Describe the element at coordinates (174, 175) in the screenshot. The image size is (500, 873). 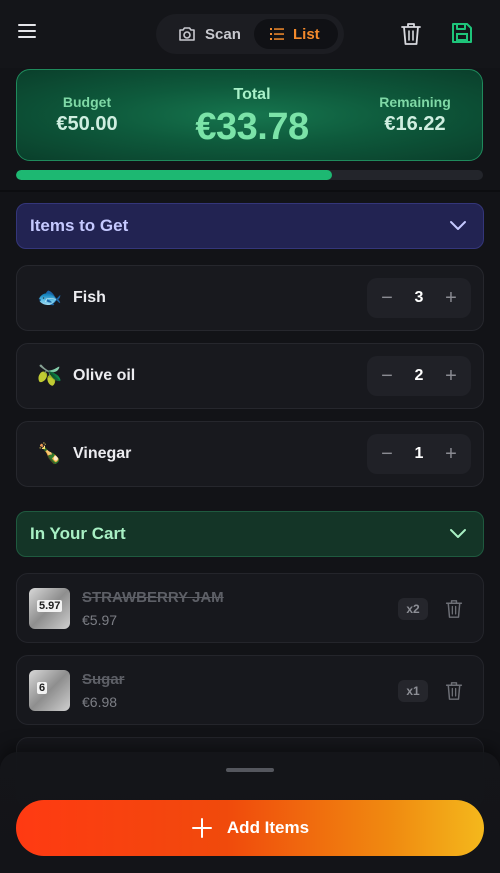
I see `budget-progress-fill` at that location.